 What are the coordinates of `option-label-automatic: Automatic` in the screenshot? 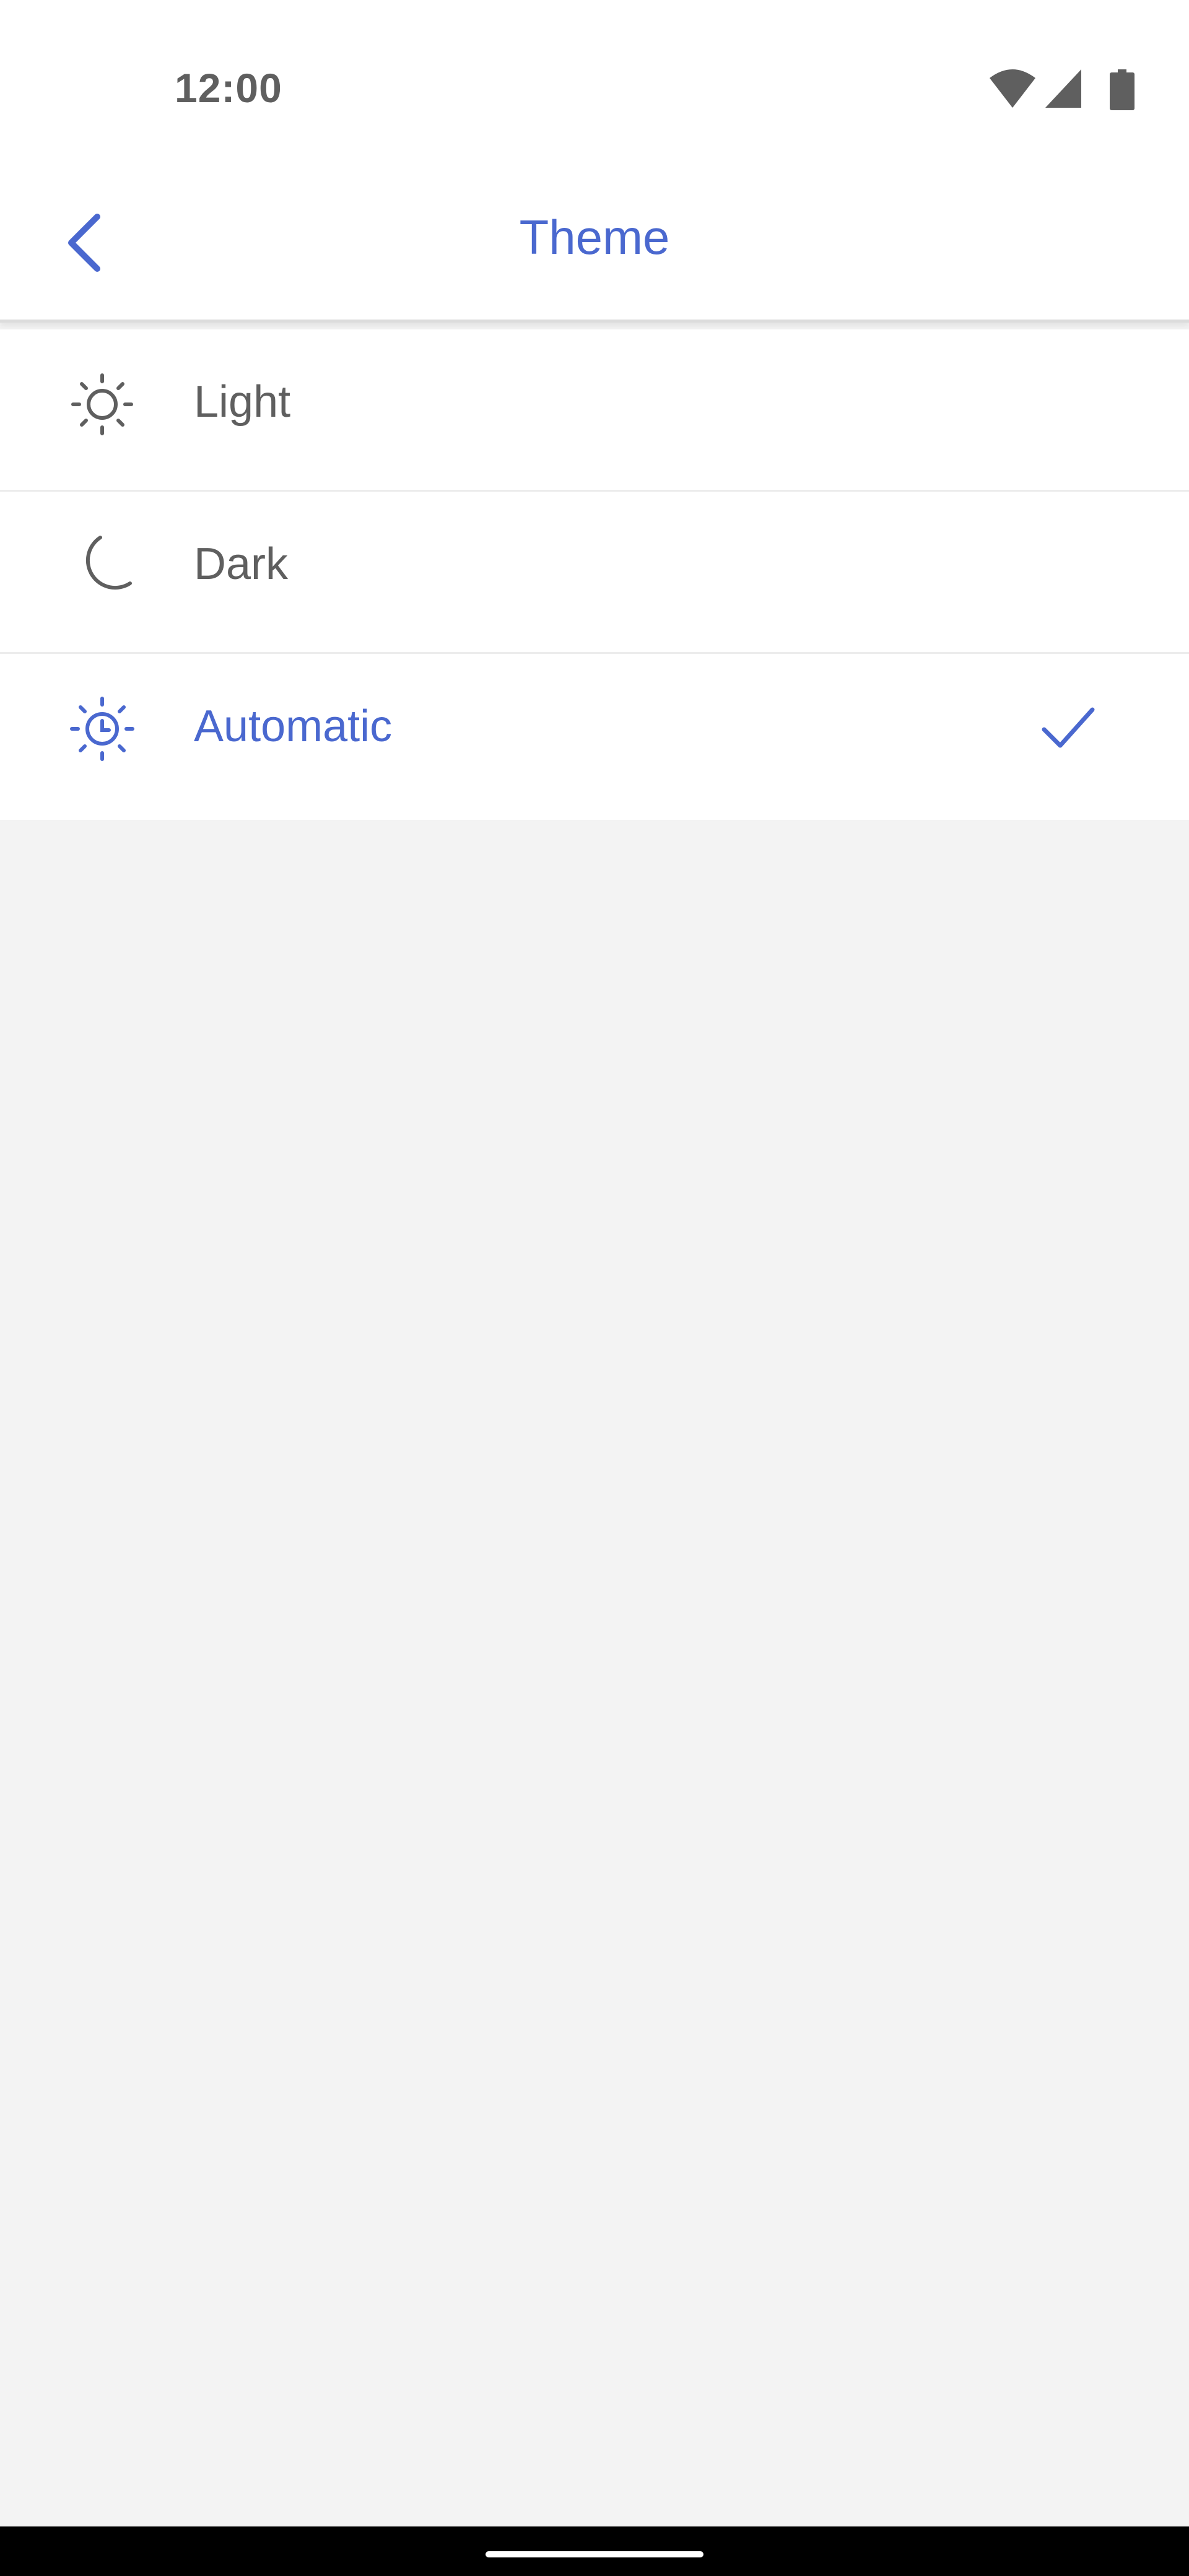 It's located at (293, 726).